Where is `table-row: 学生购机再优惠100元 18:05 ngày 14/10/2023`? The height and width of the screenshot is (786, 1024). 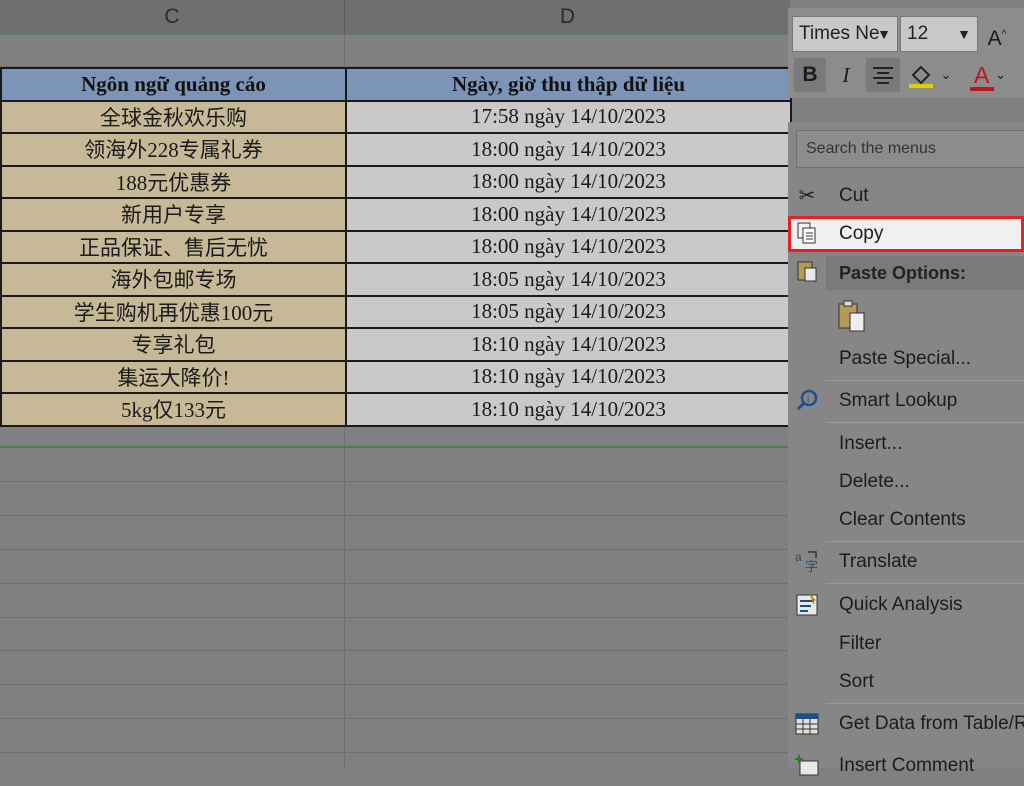
table-row: 学生购机再优惠100元 18:05 ngày 14/10/2023 is located at coordinates (396, 311).